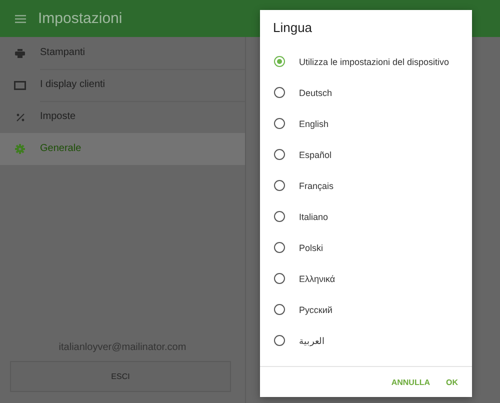  What do you see at coordinates (366, 278) in the screenshot?
I see `language-option: Ελληνικά` at bounding box center [366, 278].